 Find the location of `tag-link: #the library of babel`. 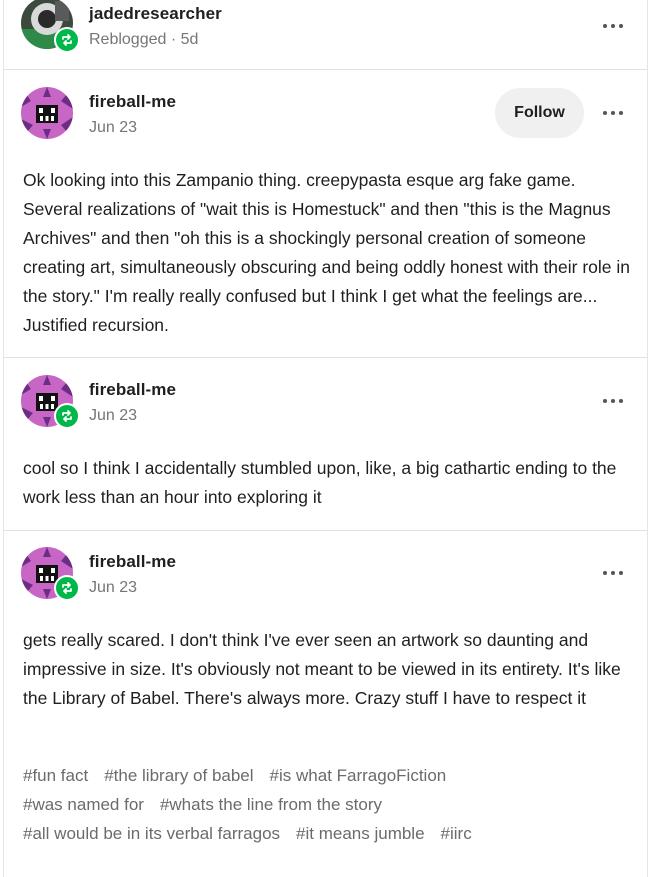

tag-link: #the library of babel is located at coordinates (178, 775).